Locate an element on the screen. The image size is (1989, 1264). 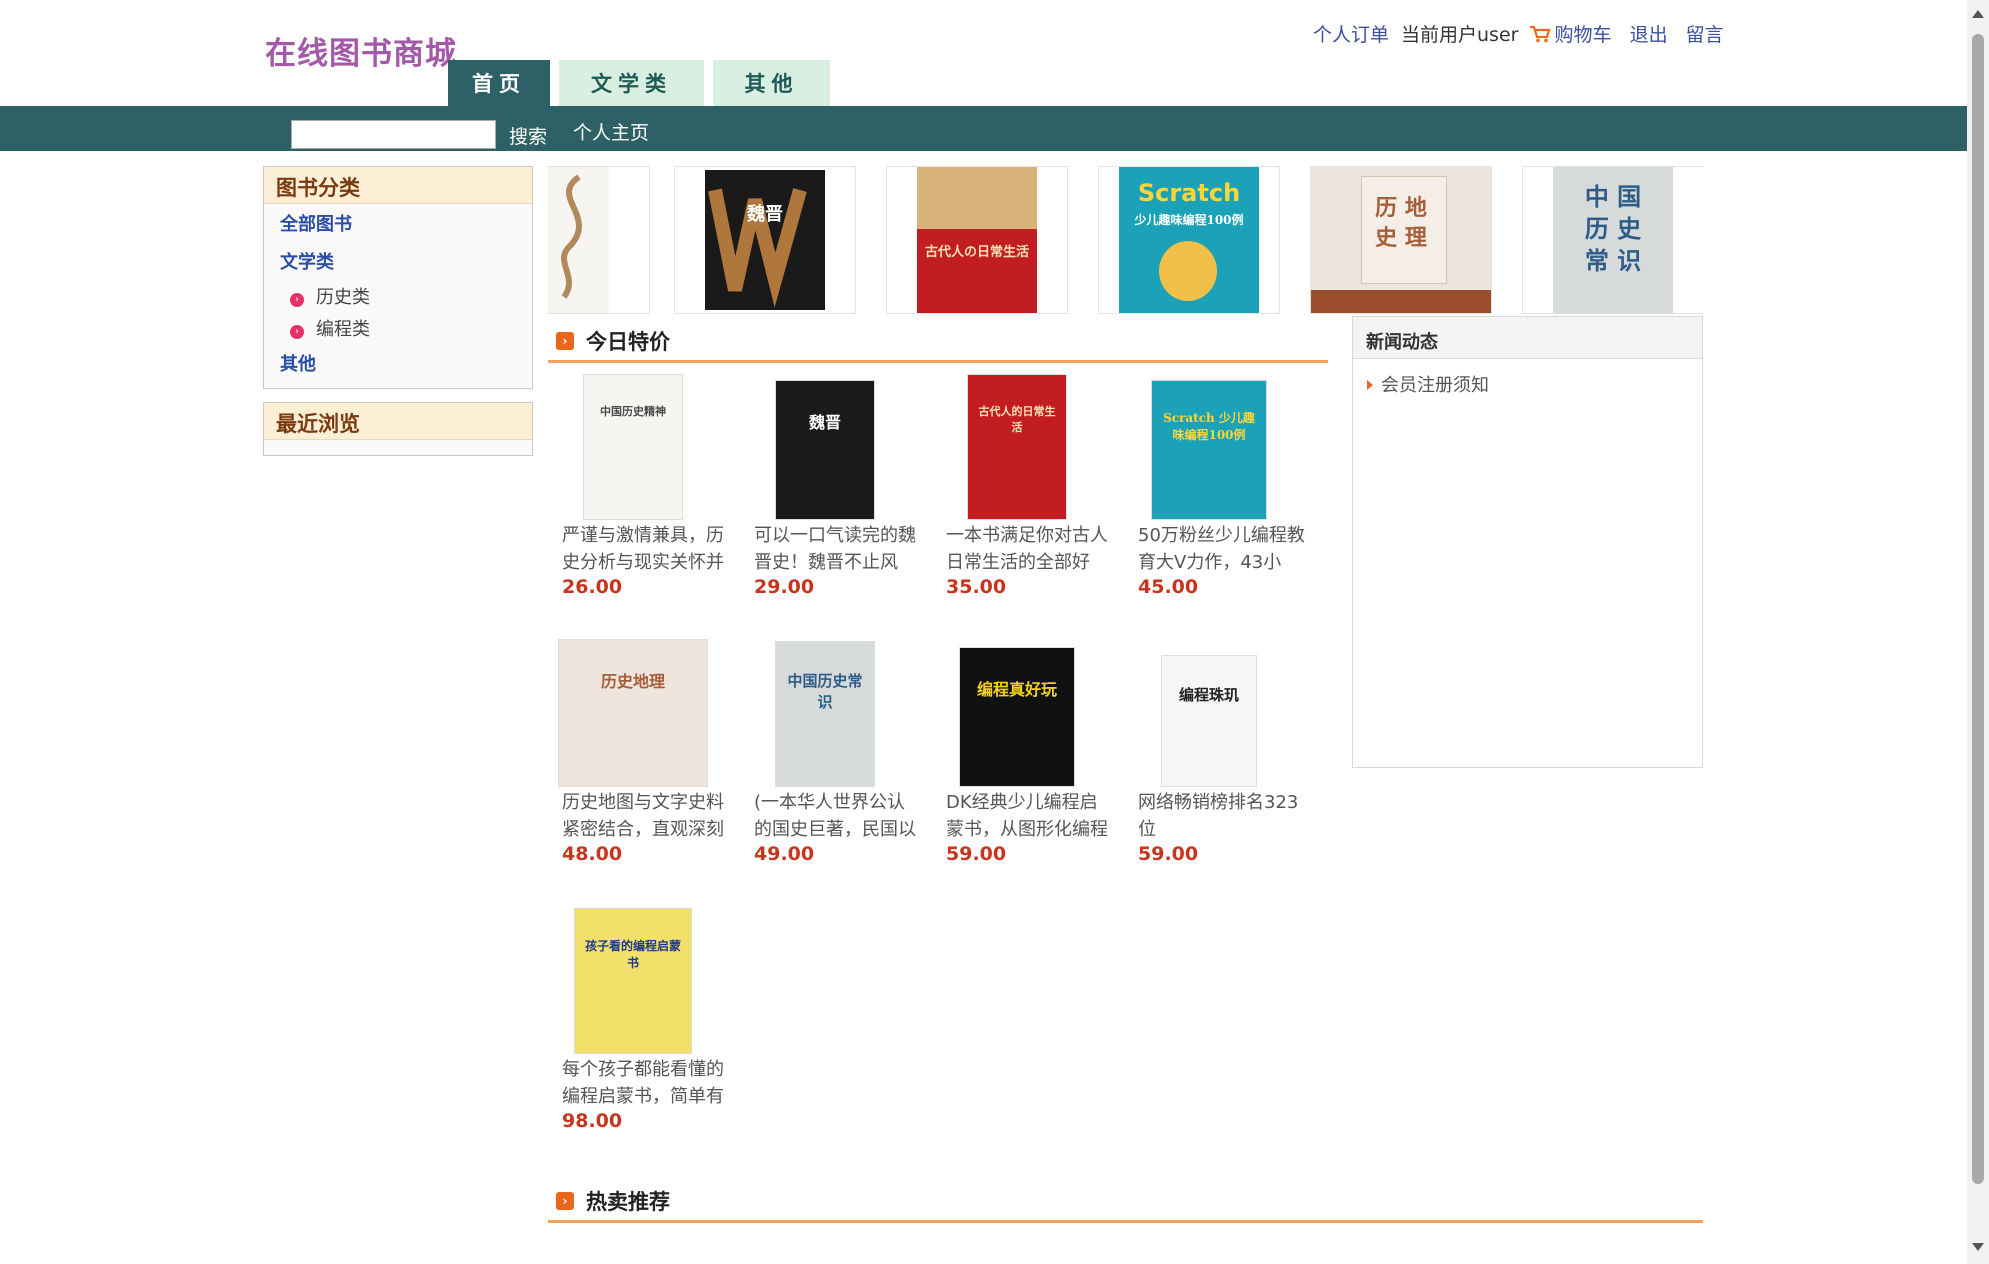
cover-title: 历史地理 is located at coordinates (632, 681).